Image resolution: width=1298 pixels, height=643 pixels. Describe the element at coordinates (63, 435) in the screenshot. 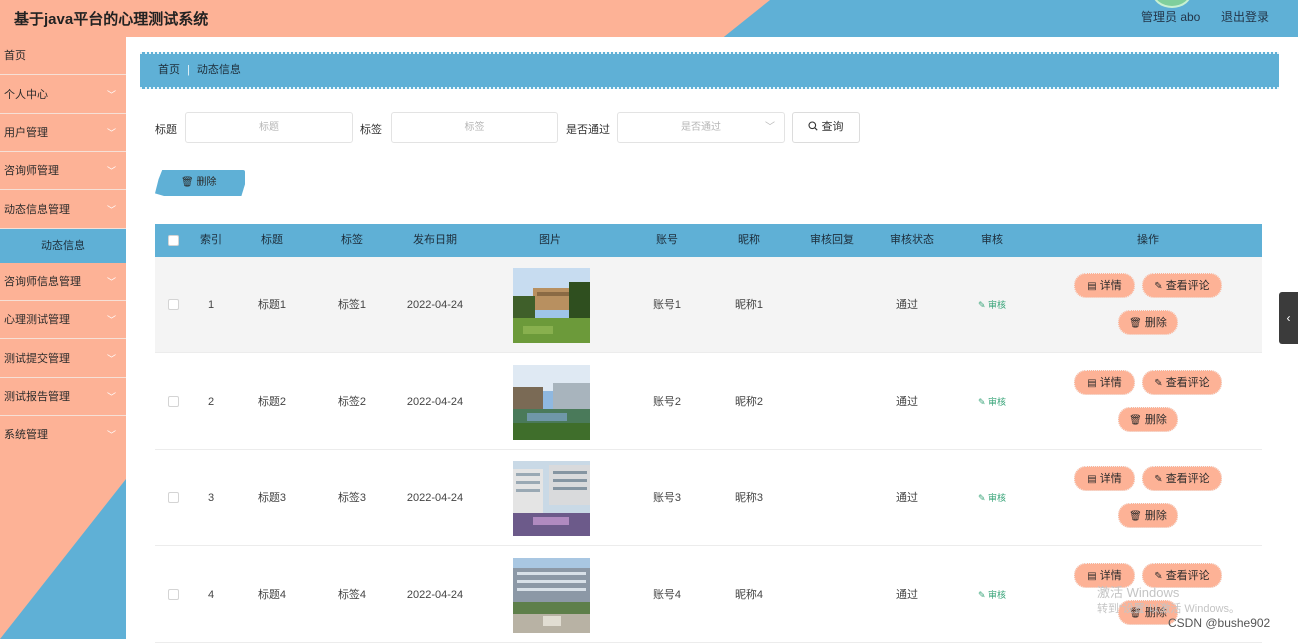

I see `sidebar-item-system-management: 系统管理 ﹀` at that location.